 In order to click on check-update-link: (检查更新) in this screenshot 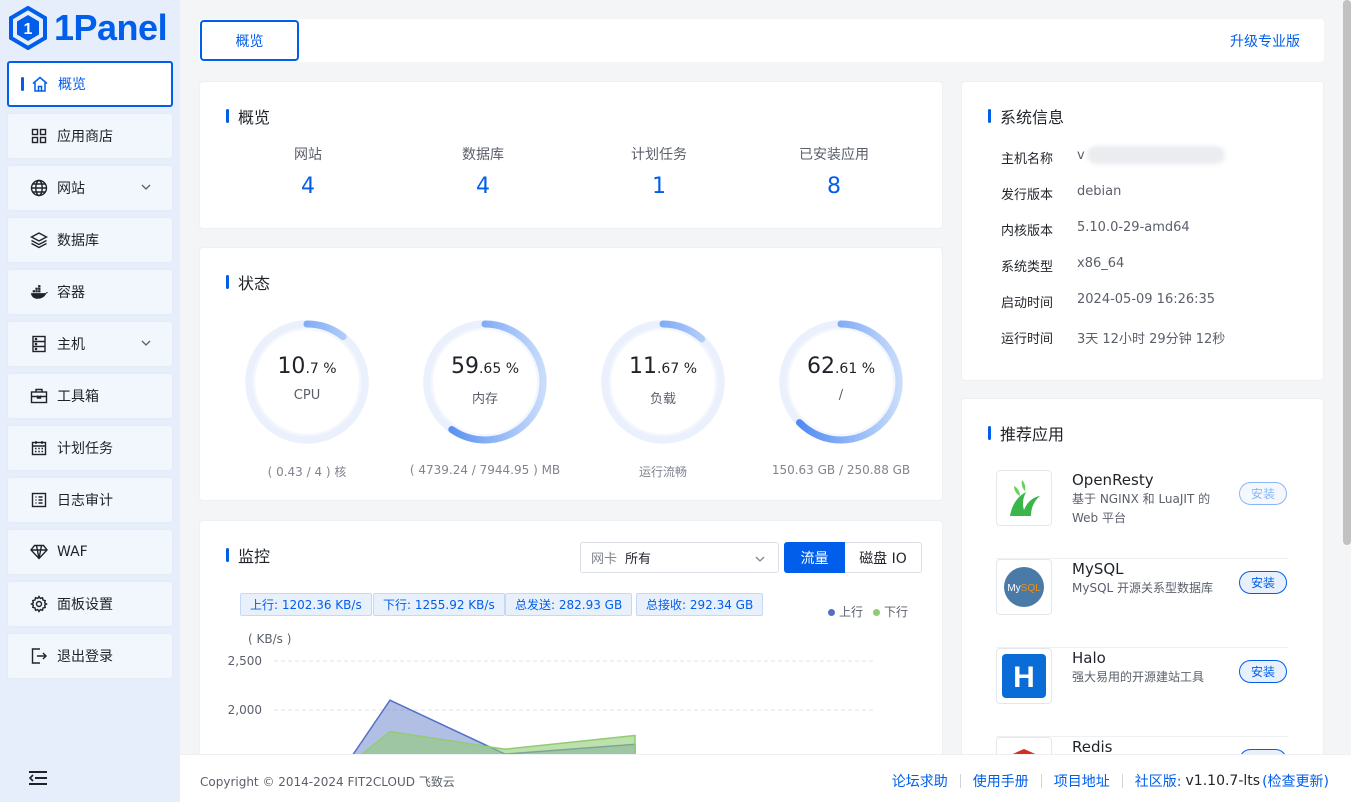, I will do `click(1295, 781)`.